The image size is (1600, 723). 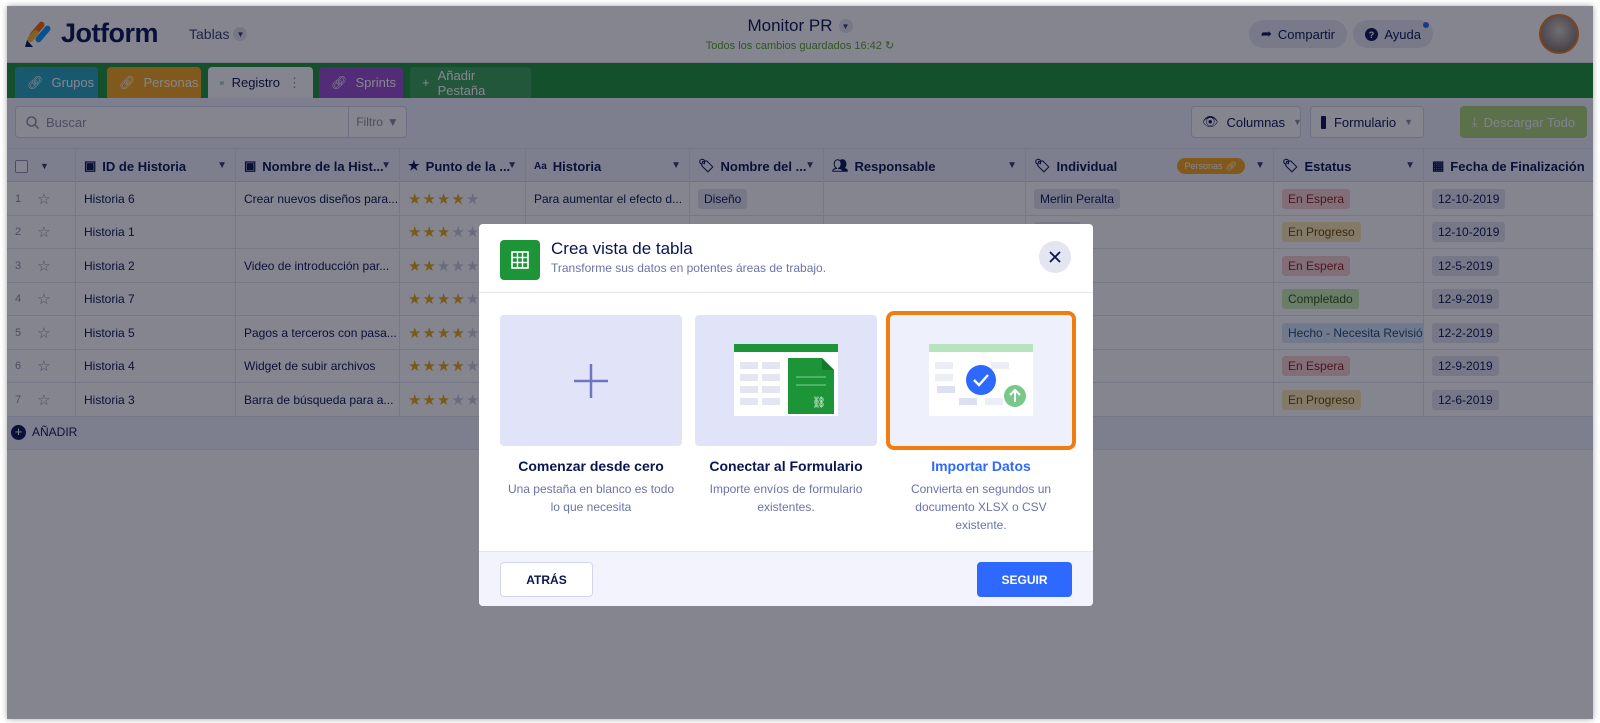 I want to click on dialog-footer: ATRÁS SEGUIR, so click(x=786, y=578).